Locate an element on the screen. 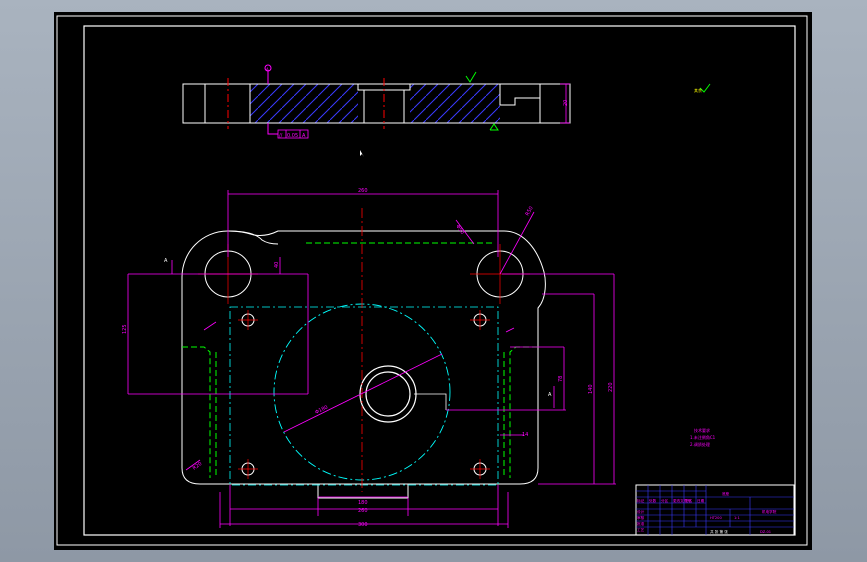 This screenshot has width=867, height=562. tb-row-label: 审核 is located at coordinates (641, 517).